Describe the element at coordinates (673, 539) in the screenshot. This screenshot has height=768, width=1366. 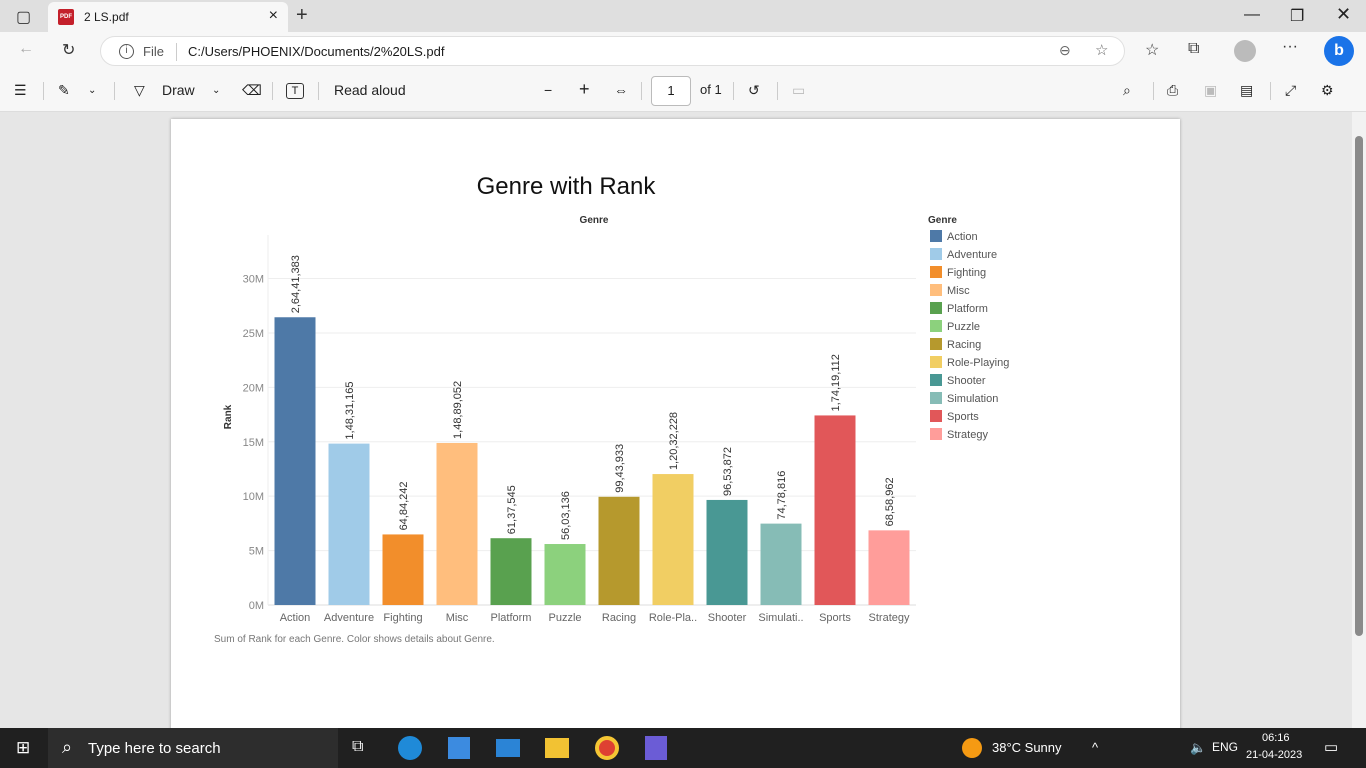
I see `bar-role-playing` at that location.